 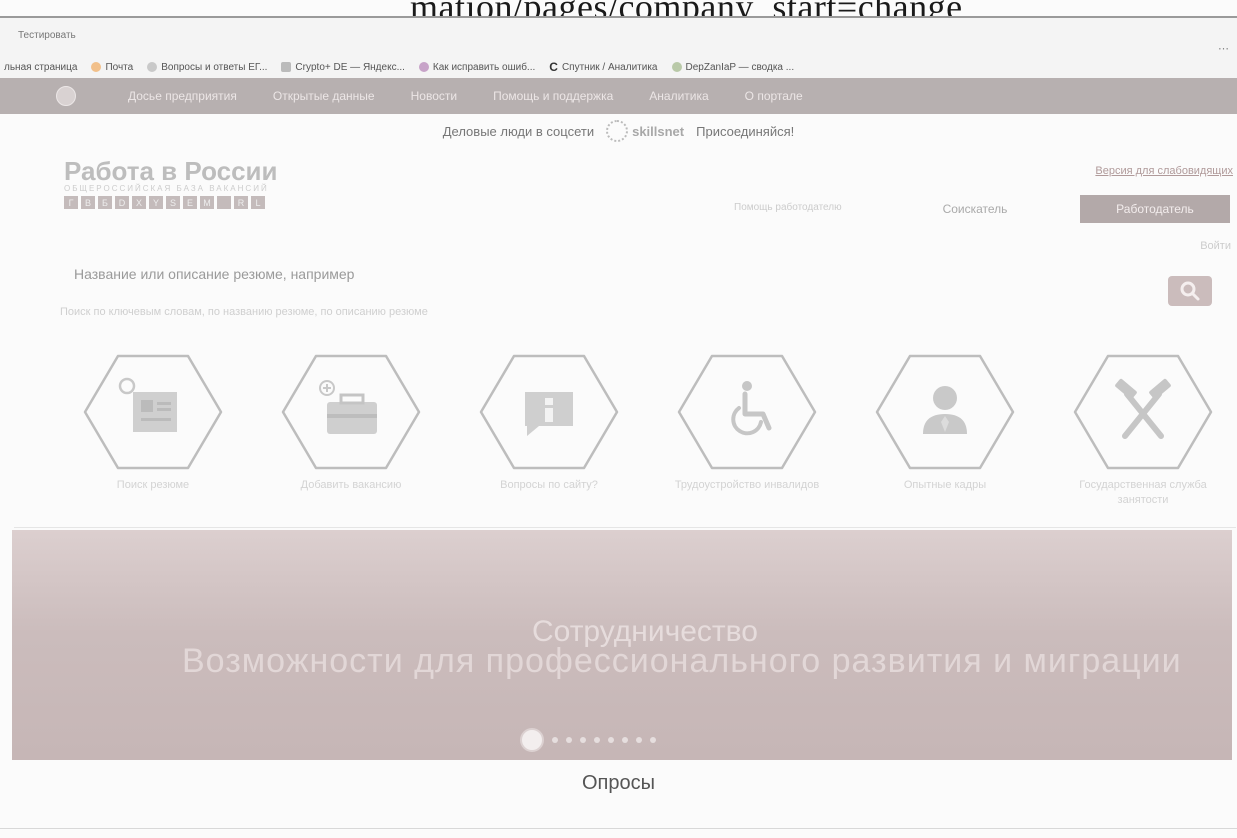 I want to click on address-bar-fragment: Тестировать, so click(x=47, y=35).